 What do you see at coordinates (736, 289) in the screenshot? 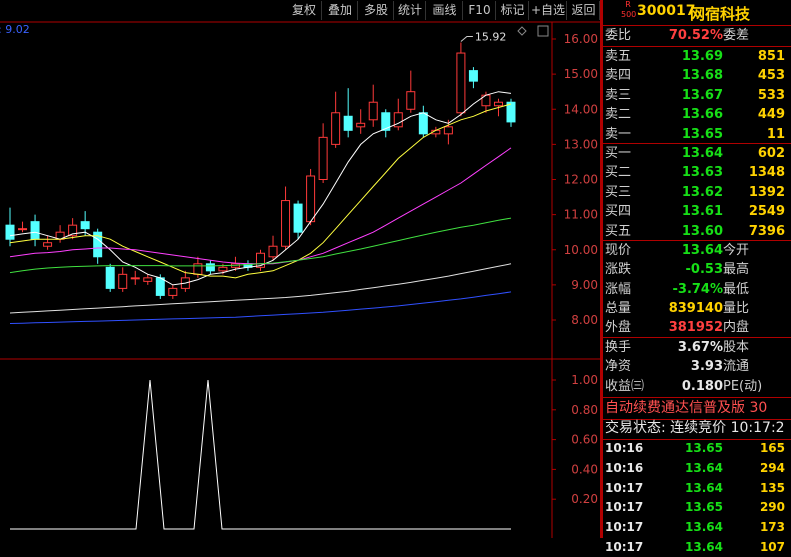
I see `stat-label-2: 最低` at bounding box center [736, 289].